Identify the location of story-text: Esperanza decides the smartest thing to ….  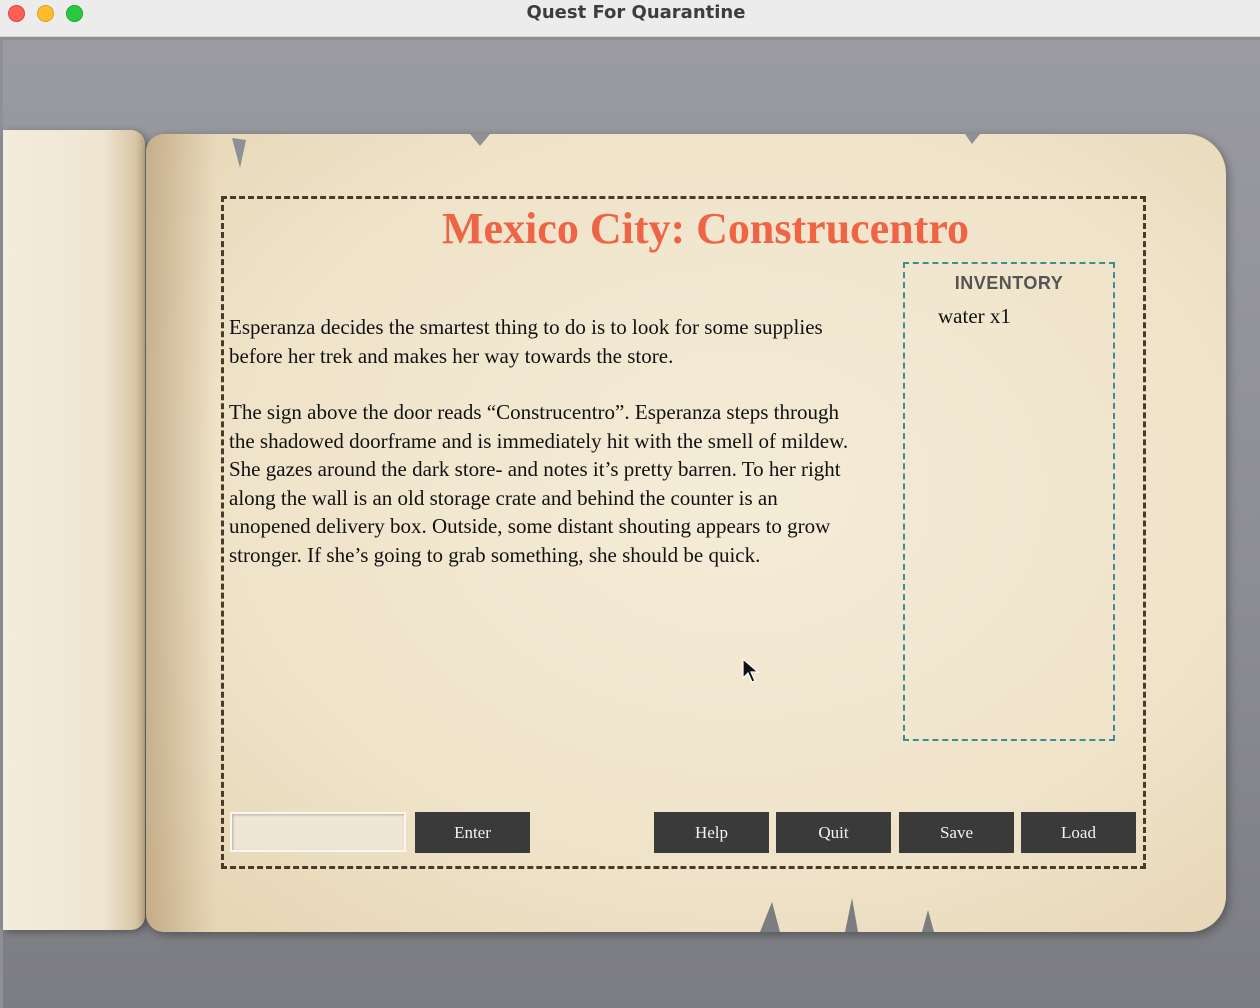
(541, 455).